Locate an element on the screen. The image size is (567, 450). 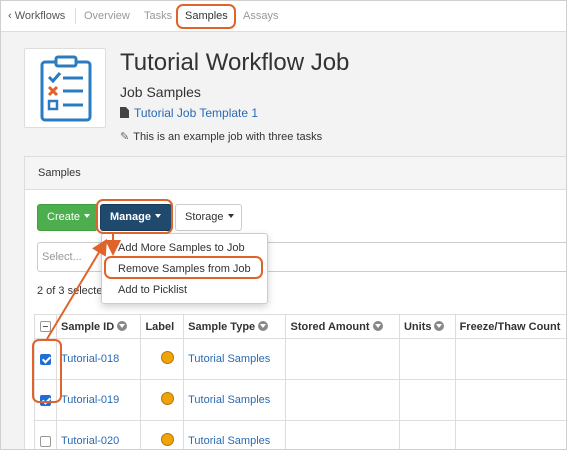
select-all-cell is located at coordinates (45, 326).